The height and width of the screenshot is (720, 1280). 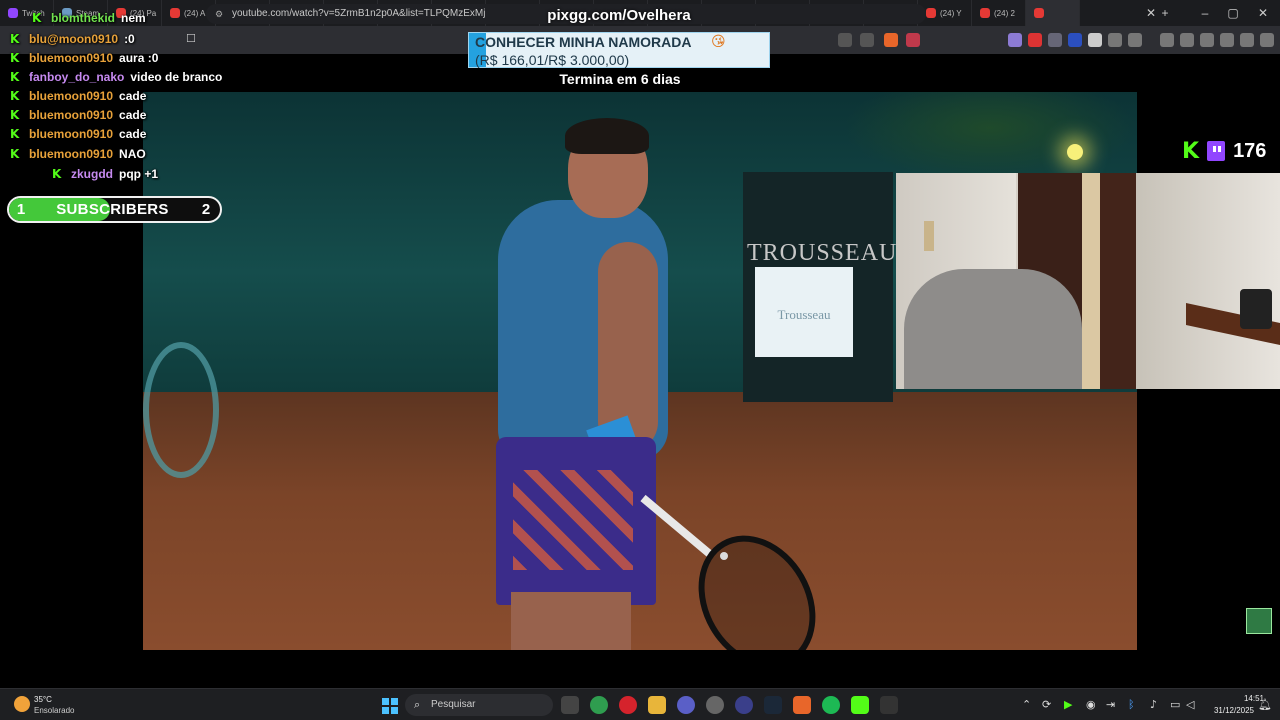 What do you see at coordinates (133, 133) in the screenshot?
I see `chat-text: cade` at bounding box center [133, 133].